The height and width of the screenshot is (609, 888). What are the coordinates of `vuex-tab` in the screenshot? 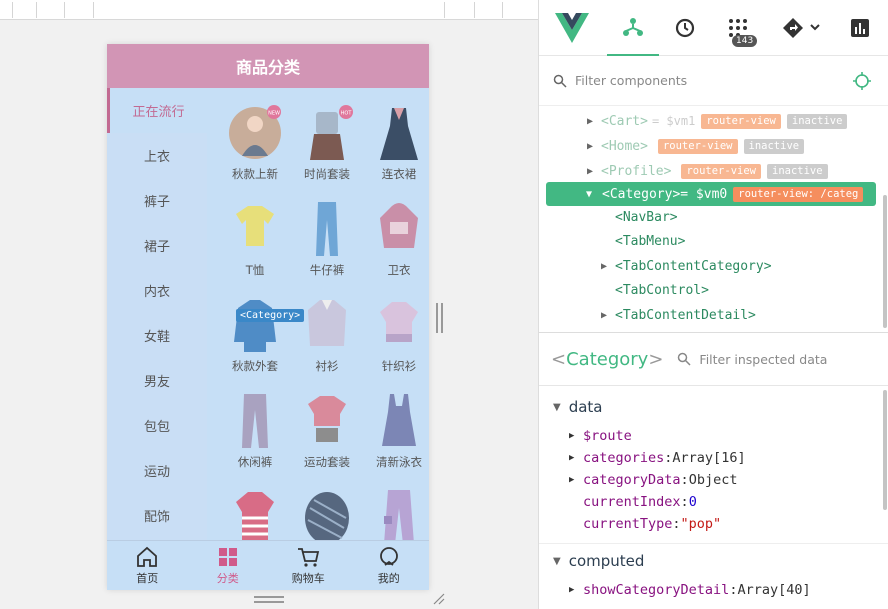 It's located at (738, 28).